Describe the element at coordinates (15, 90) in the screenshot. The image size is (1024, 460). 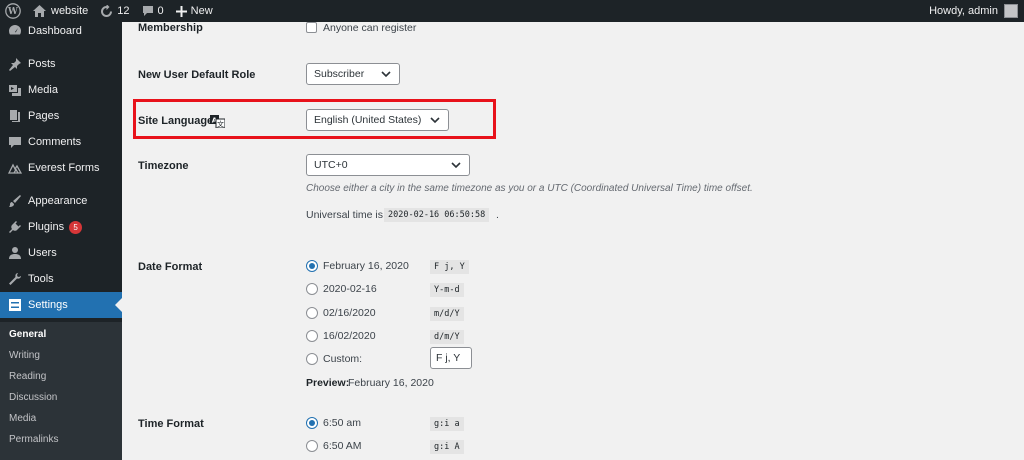
I see `media-icon` at that location.